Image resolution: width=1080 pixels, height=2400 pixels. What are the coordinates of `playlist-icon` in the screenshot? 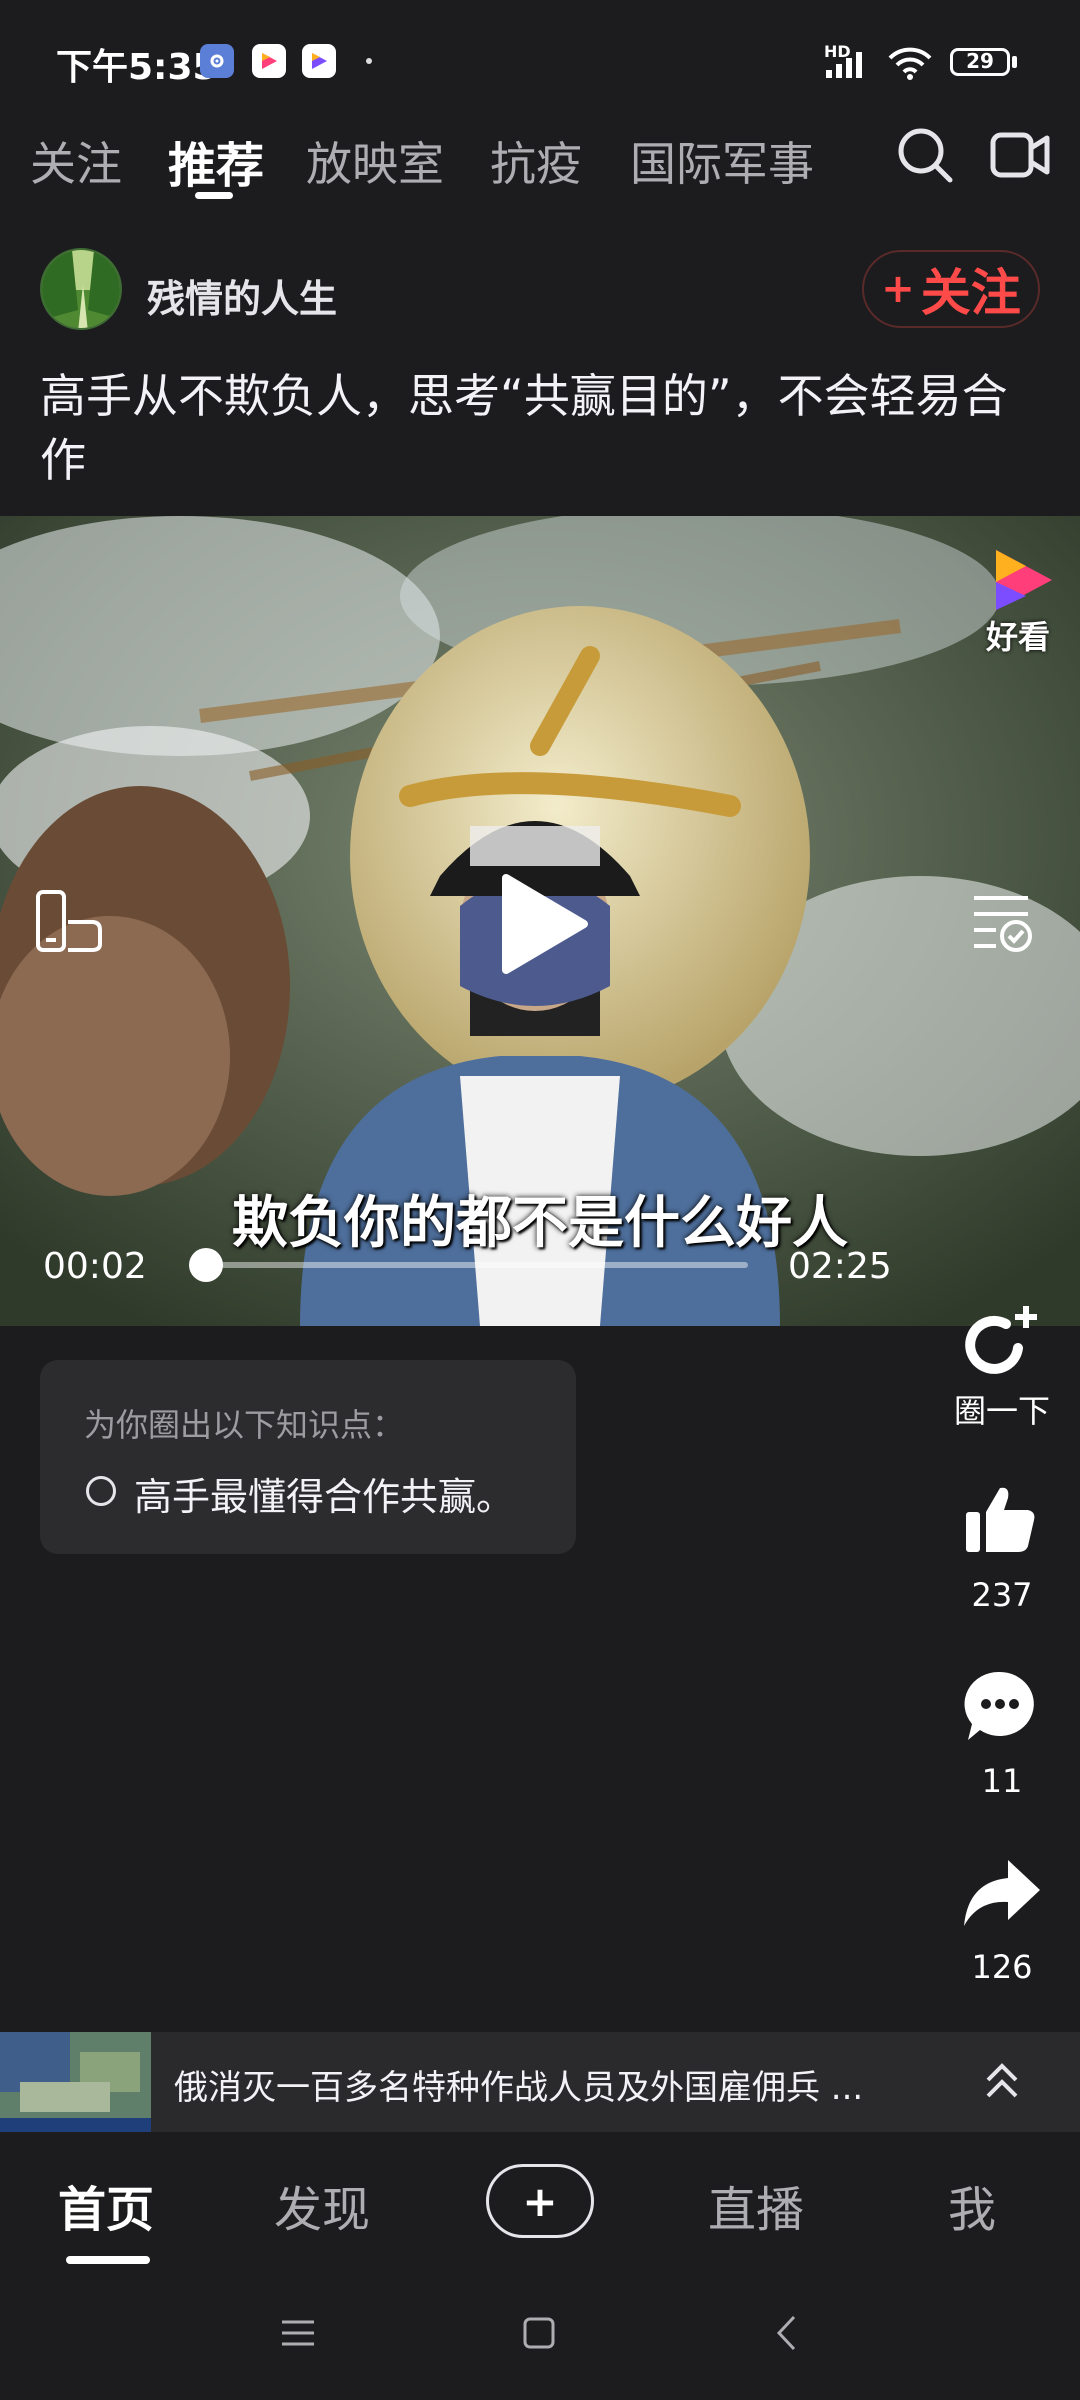 It's located at (1002, 922).